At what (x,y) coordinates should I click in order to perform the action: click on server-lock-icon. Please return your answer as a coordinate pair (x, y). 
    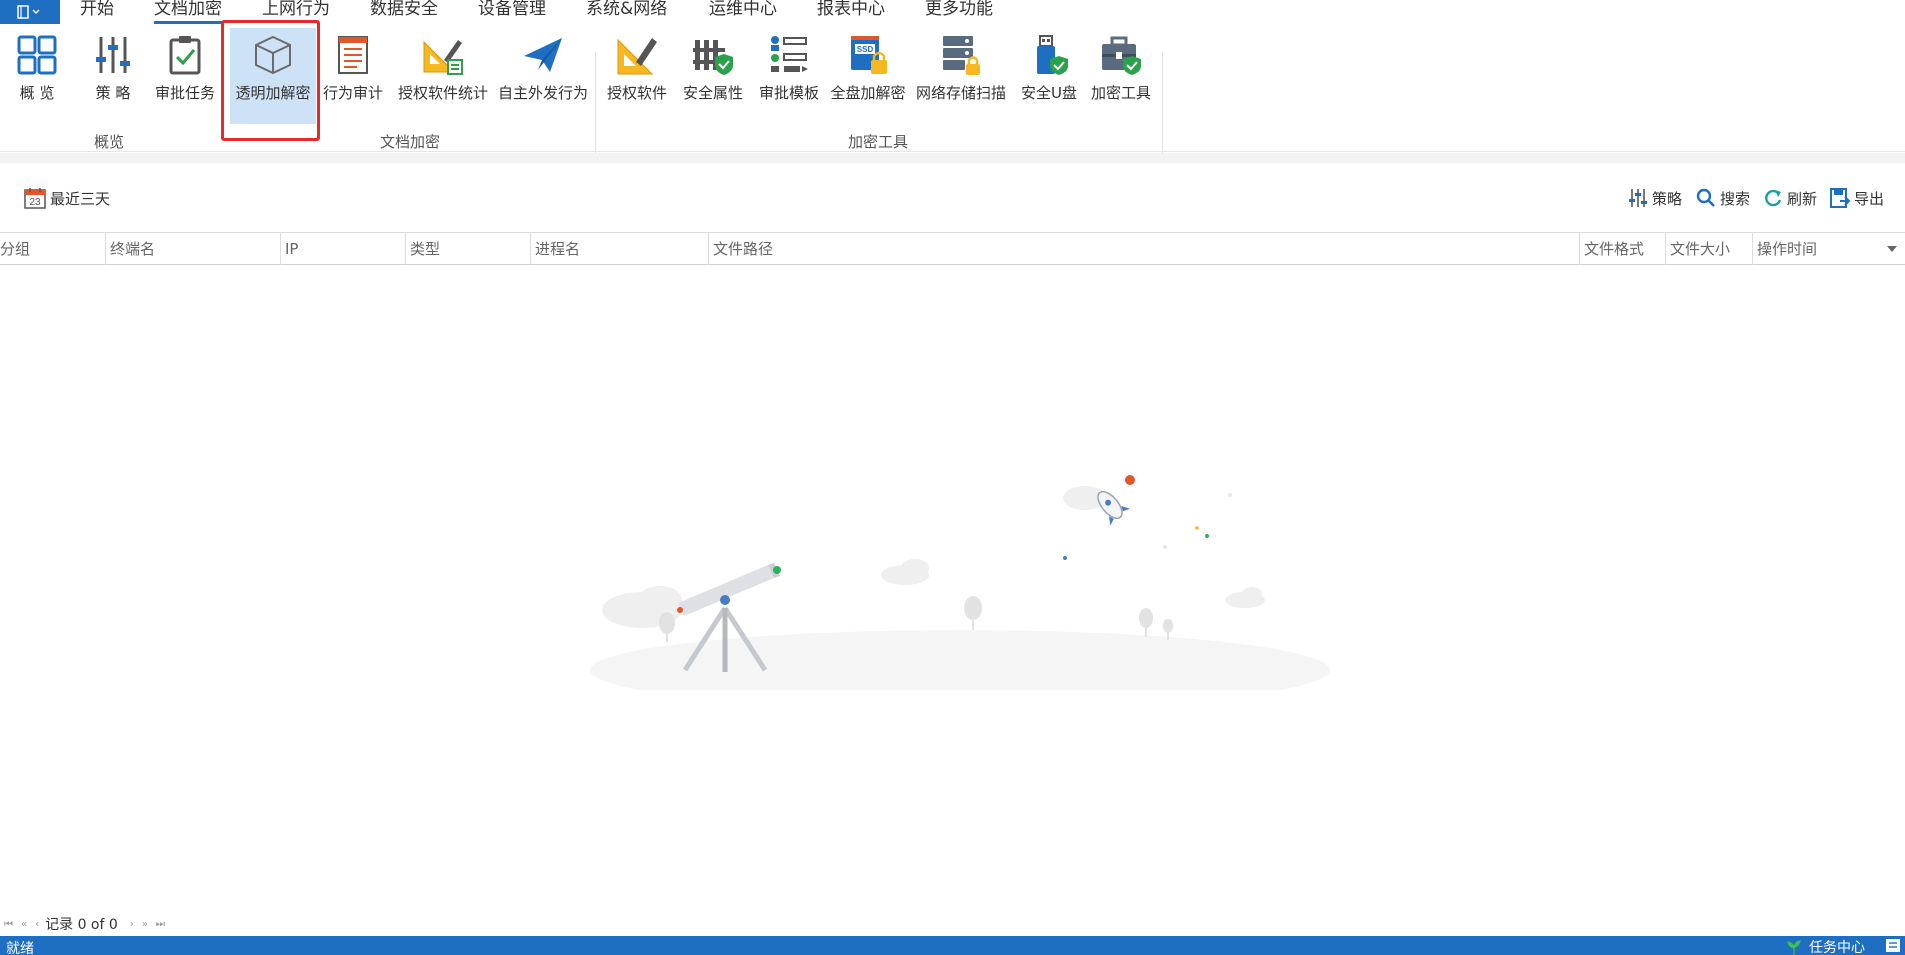
    Looking at the image, I should click on (961, 55).